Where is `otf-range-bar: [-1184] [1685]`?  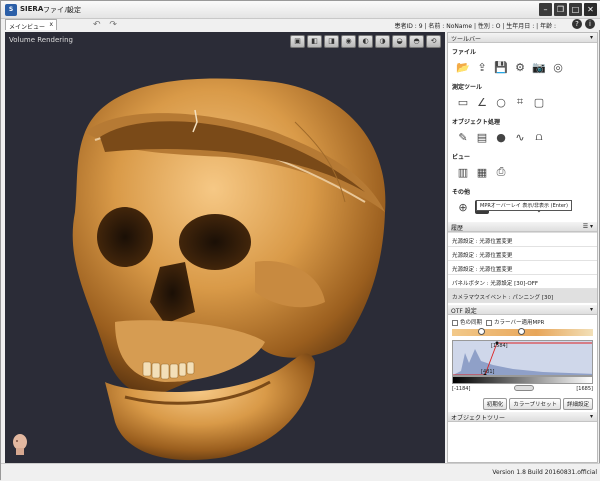
otf-range-bar: [-1184] [1685] is located at coordinates (522, 389).